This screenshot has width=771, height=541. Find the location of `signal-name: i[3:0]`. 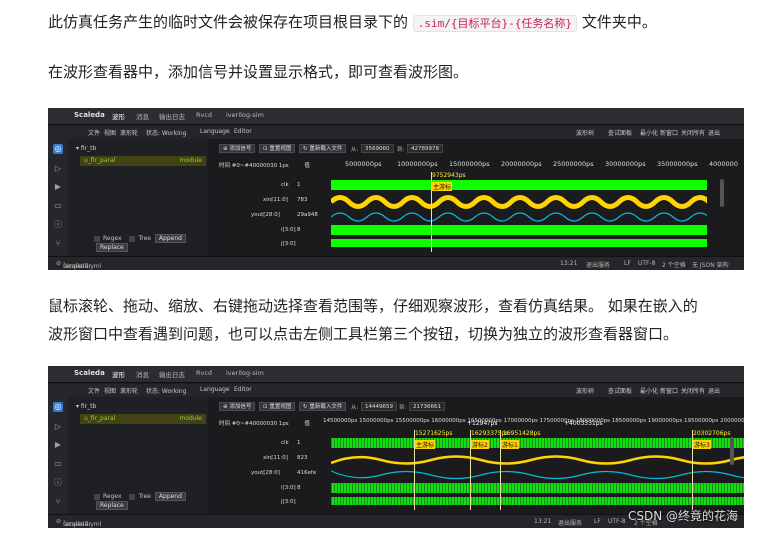

signal-name: i[3:0] is located at coordinates (288, 488).